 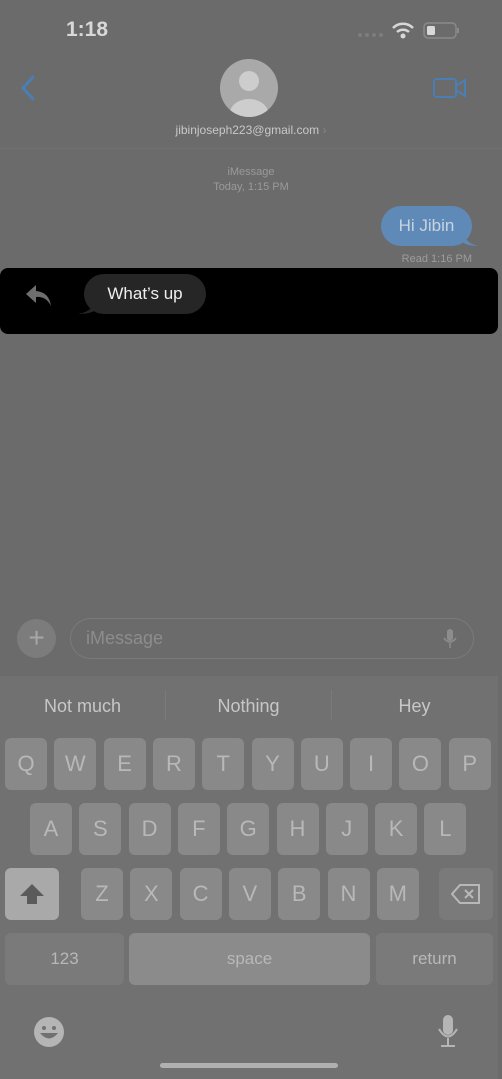 I want to click on key-y: Y, so click(x=272, y=764).